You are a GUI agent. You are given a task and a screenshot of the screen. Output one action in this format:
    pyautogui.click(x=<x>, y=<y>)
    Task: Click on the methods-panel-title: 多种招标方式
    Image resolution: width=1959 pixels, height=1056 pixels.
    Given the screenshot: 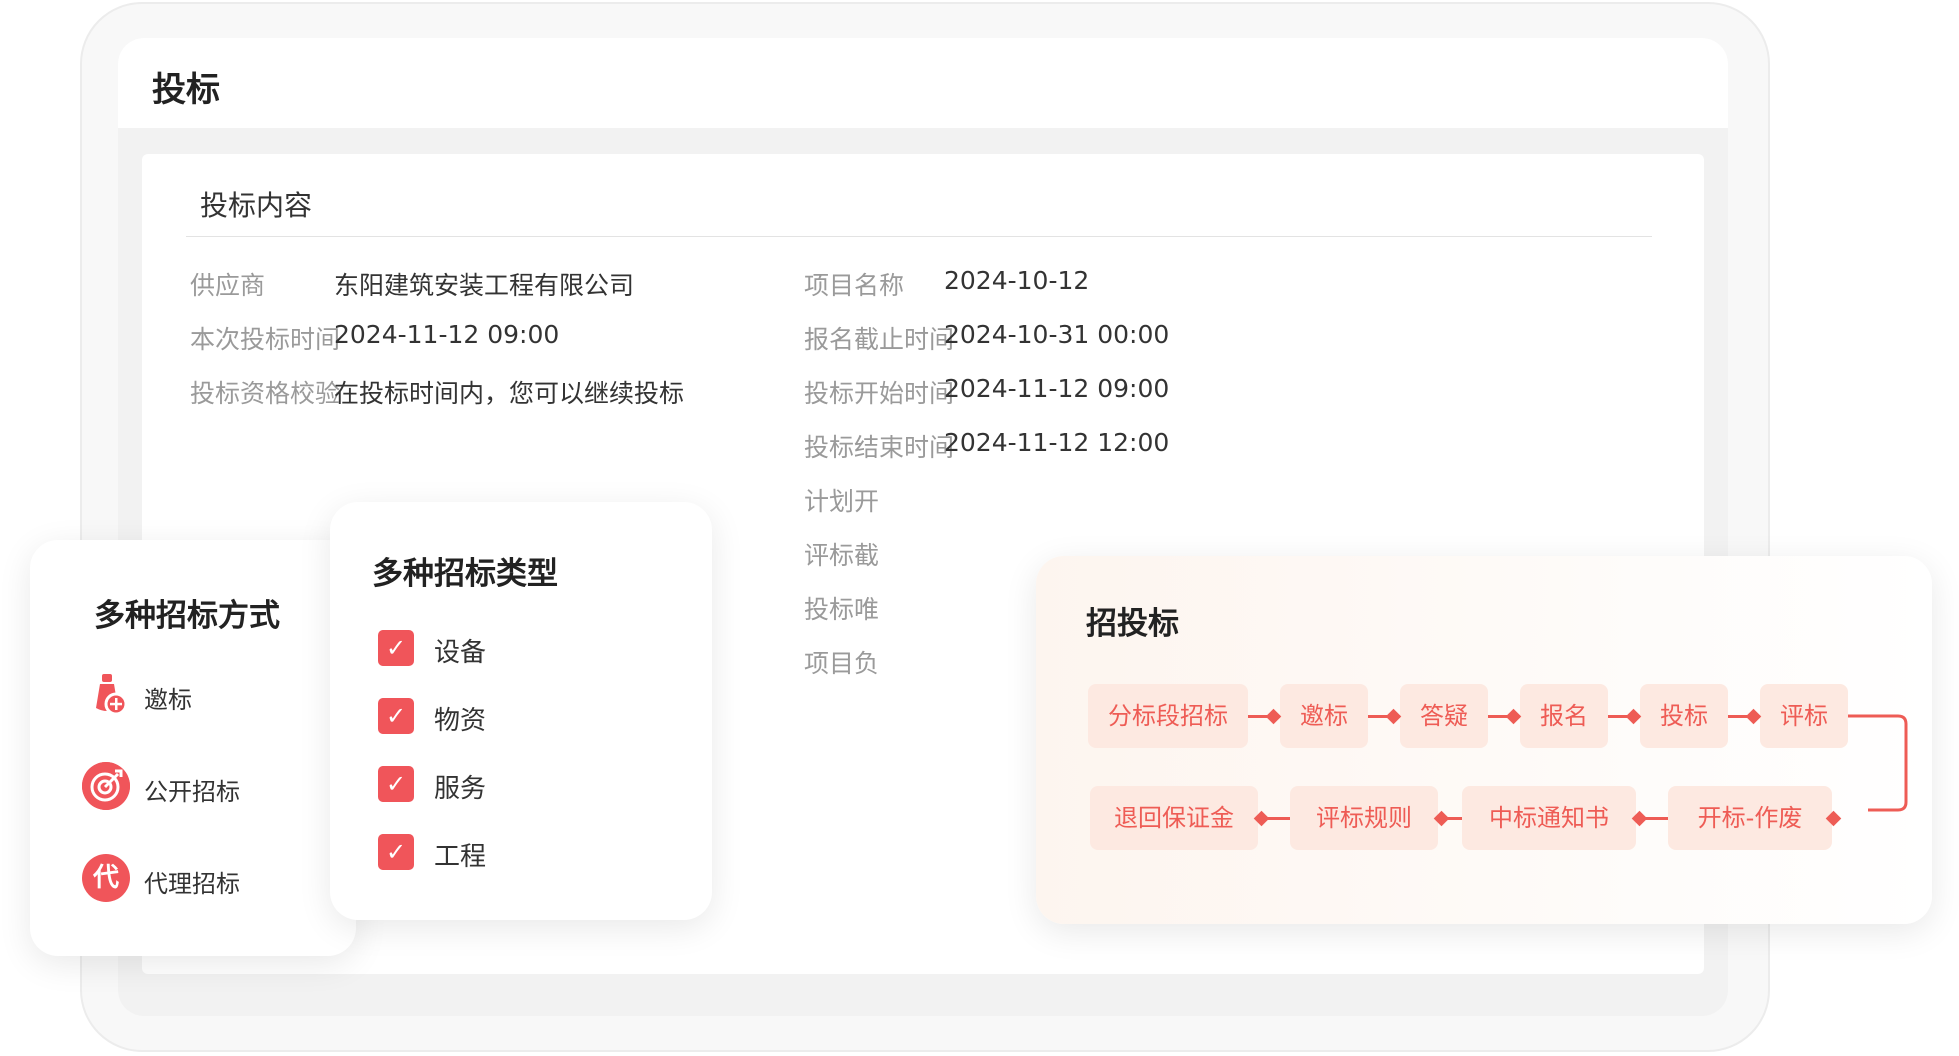 What is the action you would take?
    pyautogui.click(x=187, y=616)
    